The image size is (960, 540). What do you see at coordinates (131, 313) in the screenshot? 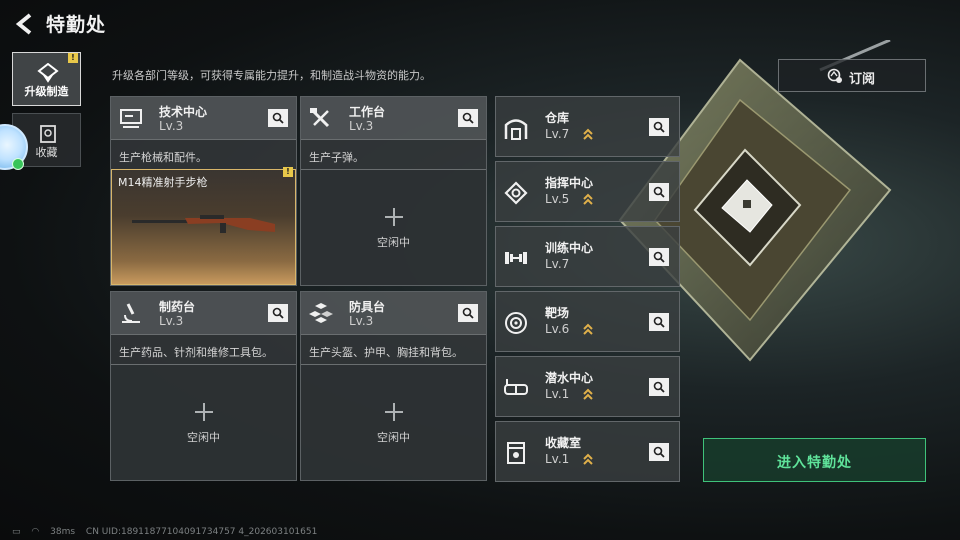
I see `microscope-icon` at bounding box center [131, 313].